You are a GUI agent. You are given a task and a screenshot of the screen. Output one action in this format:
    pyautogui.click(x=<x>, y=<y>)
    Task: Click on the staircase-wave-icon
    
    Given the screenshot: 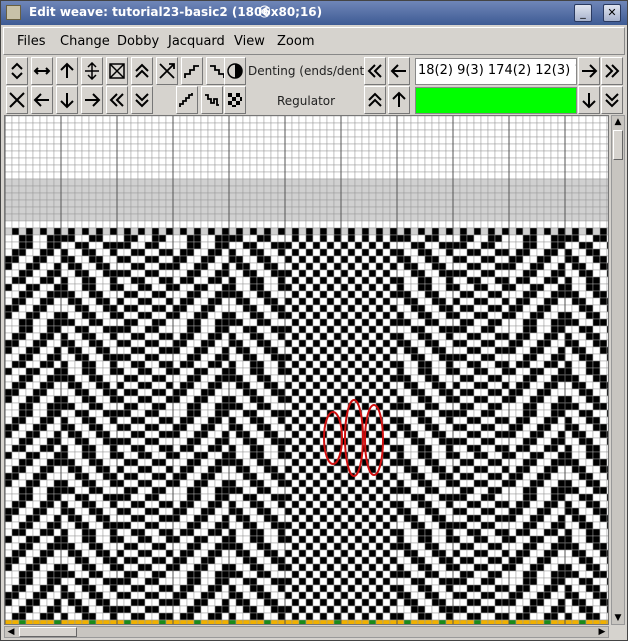 What is the action you would take?
    pyautogui.click(x=212, y=100)
    